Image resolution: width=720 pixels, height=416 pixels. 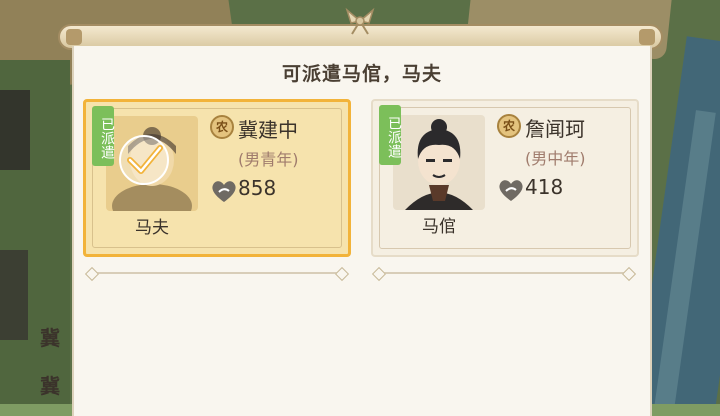 What do you see at coordinates (257, 188) in the screenshot?
I see `character-score: 858` at bounding box center [257, 188].